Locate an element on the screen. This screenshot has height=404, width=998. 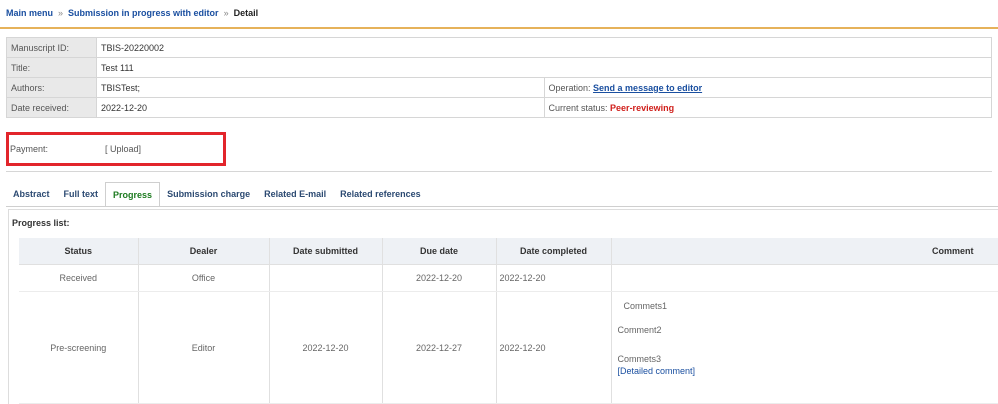
column-header-status: Status is located at coordinates (79, 251).